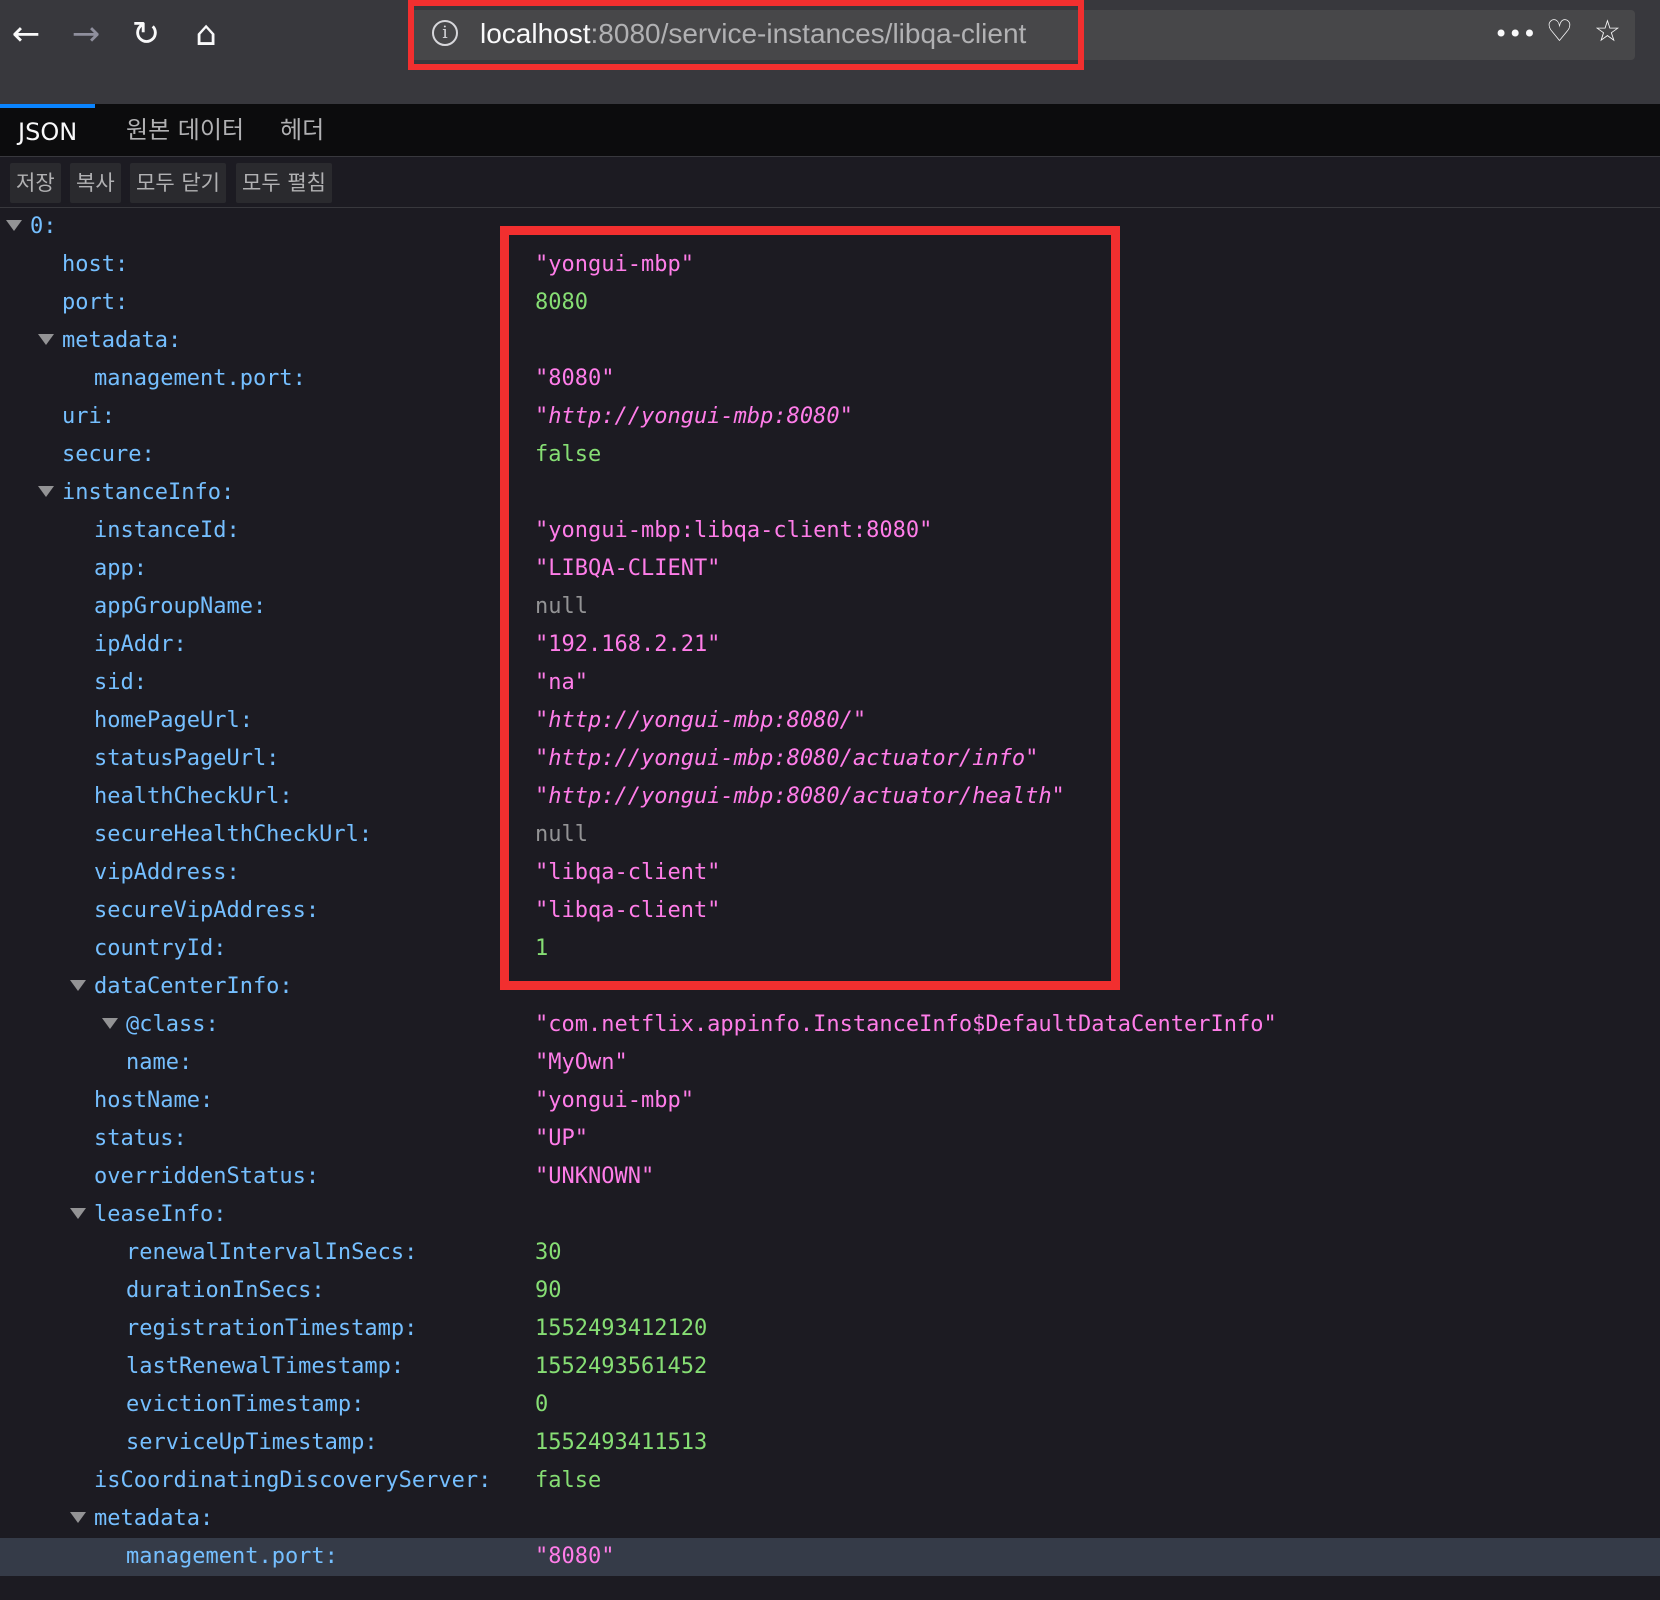 Image resolution: width=1660 pixels, height=1600 pixels. What do you see at coordinates (542, 1404) in the screenshot?
I see `tree-value: 0` at bounding box center [542, 1404].